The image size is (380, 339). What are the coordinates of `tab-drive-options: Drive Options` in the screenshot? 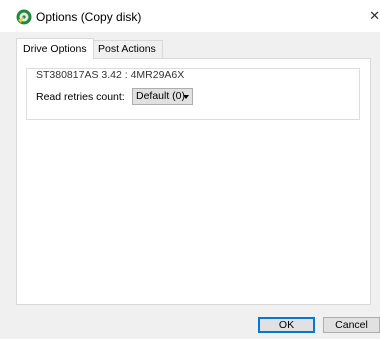 It's located at (55, 48).